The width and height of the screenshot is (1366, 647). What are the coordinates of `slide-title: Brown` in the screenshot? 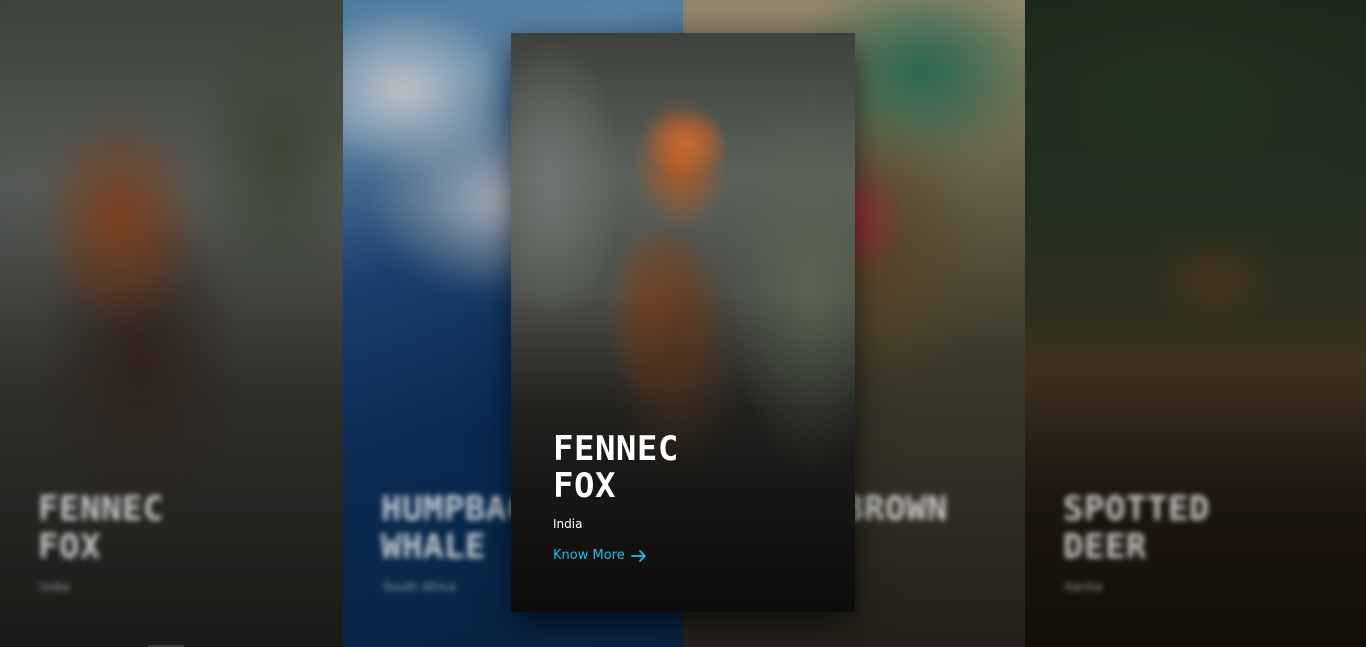 It's located at (895, 509).